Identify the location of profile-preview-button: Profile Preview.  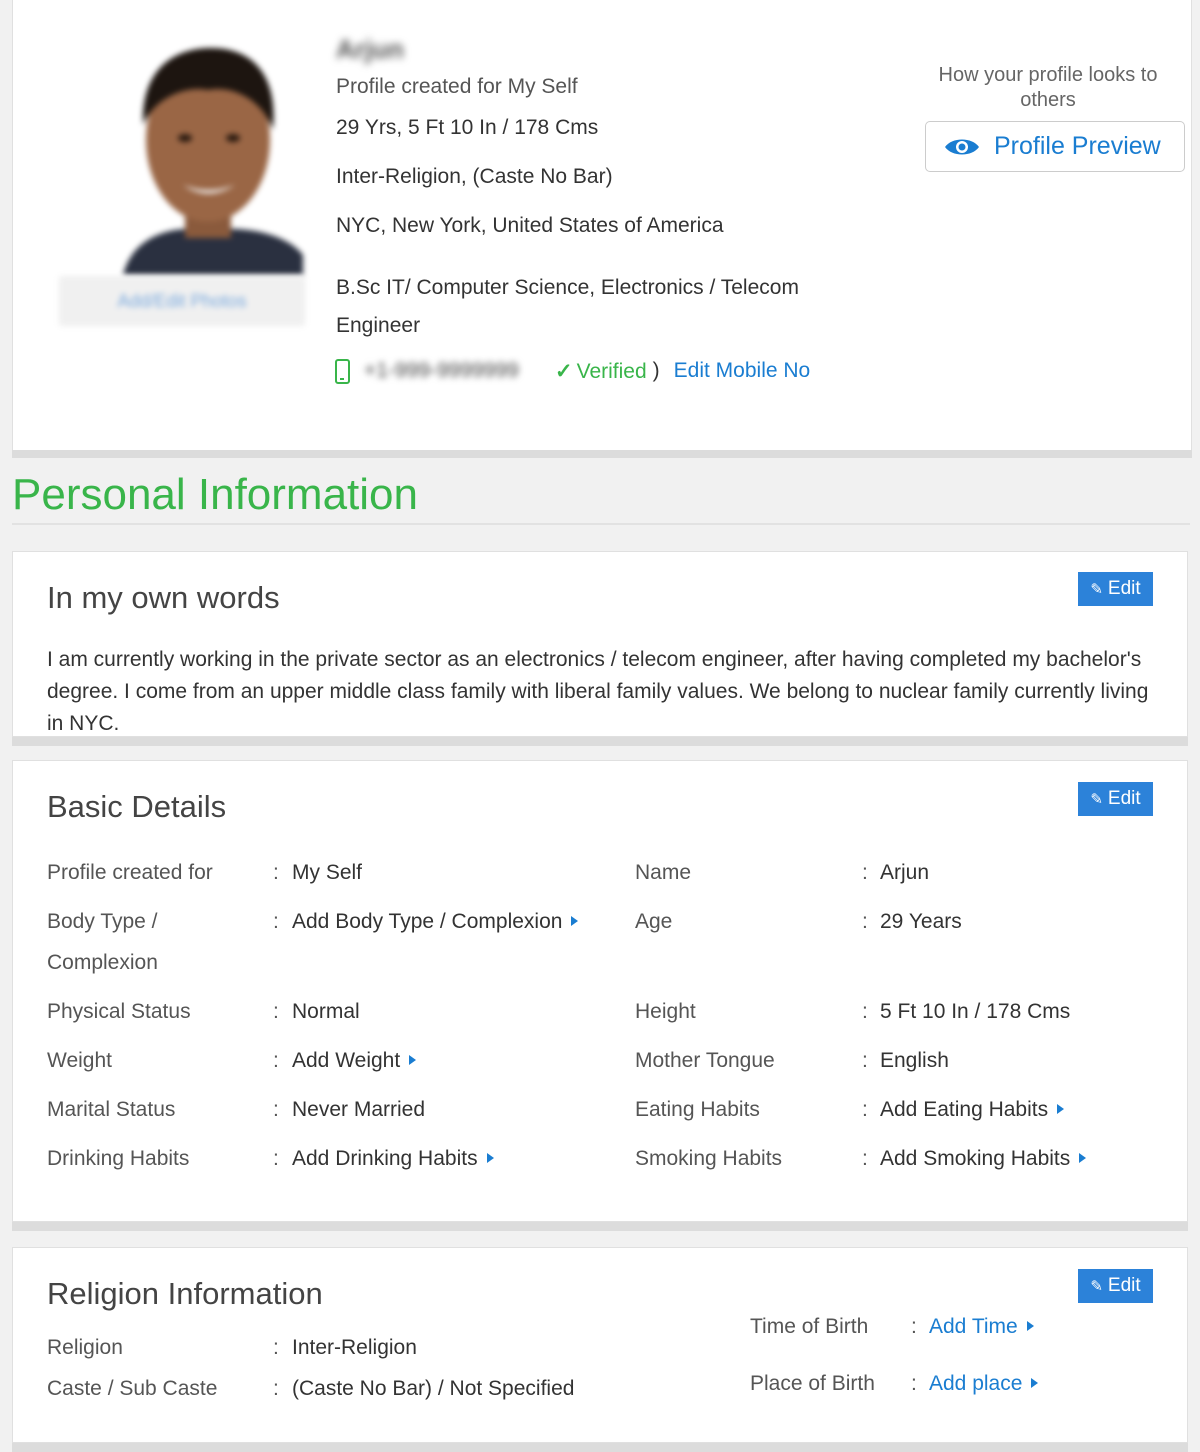
(1055, 146).